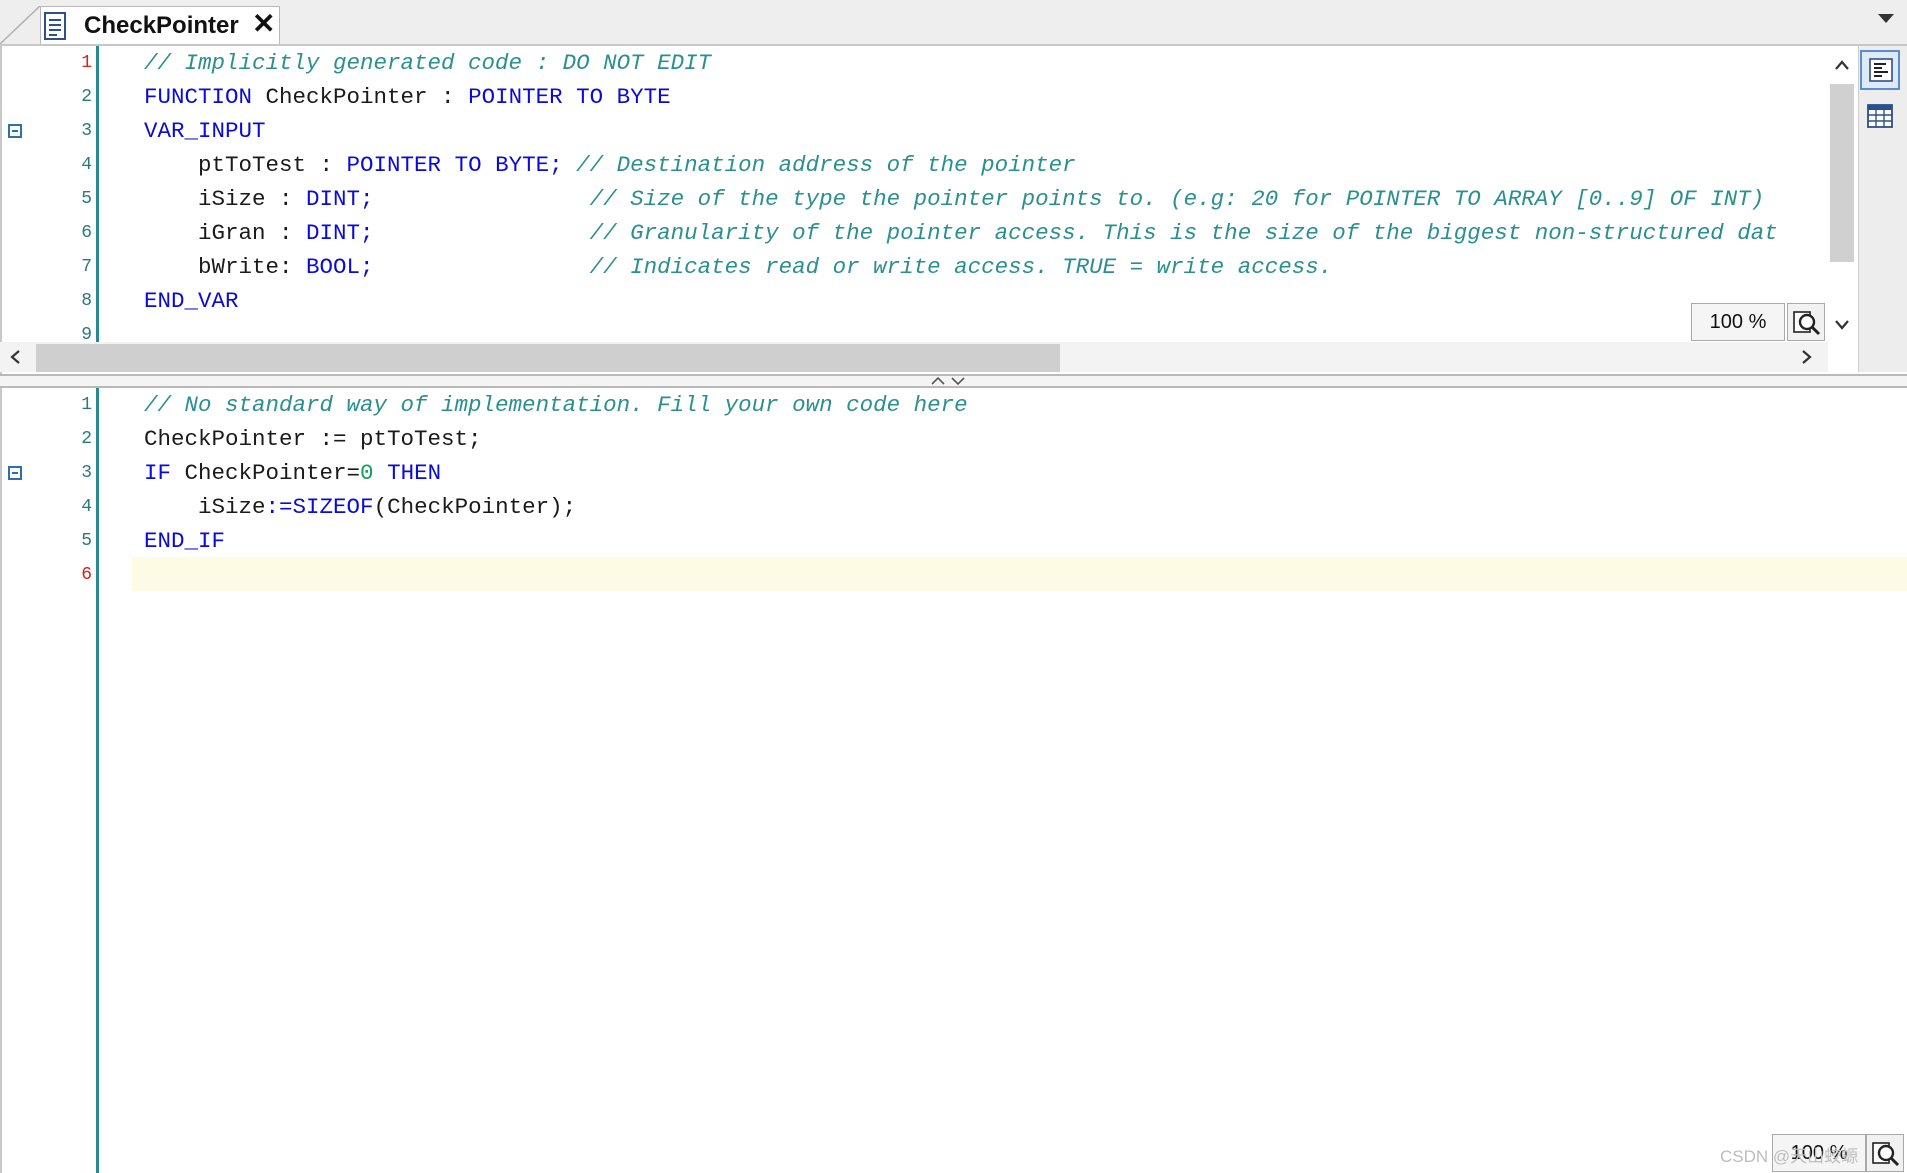 The width and height of the screenshot is (1907, 1173). I want to click on tab-edge-decoration, so click(21, 25).